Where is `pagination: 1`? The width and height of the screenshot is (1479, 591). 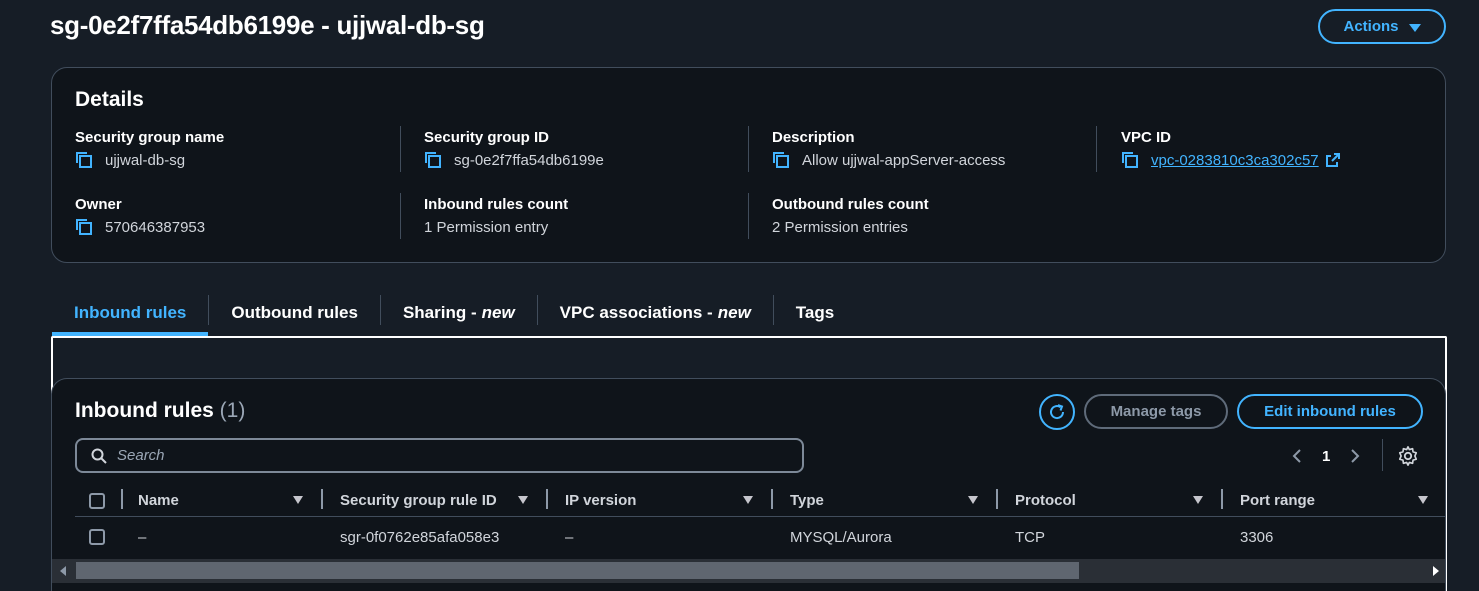 pagination: 1 is located at coordinates (1326, 456).